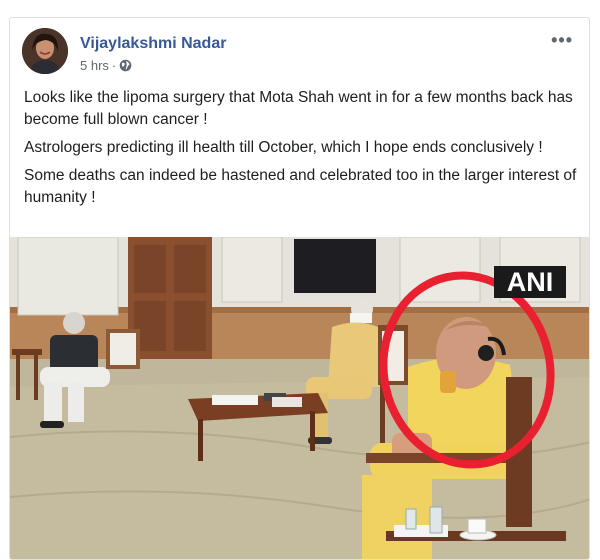 Image resolution: width=600 pixels, height=560 pixels. Describe the element at coordinates (299, 53) in the screenshot. I see `post-header: Vijaylakshmi Nadar 5 hrs · •••` at that location.